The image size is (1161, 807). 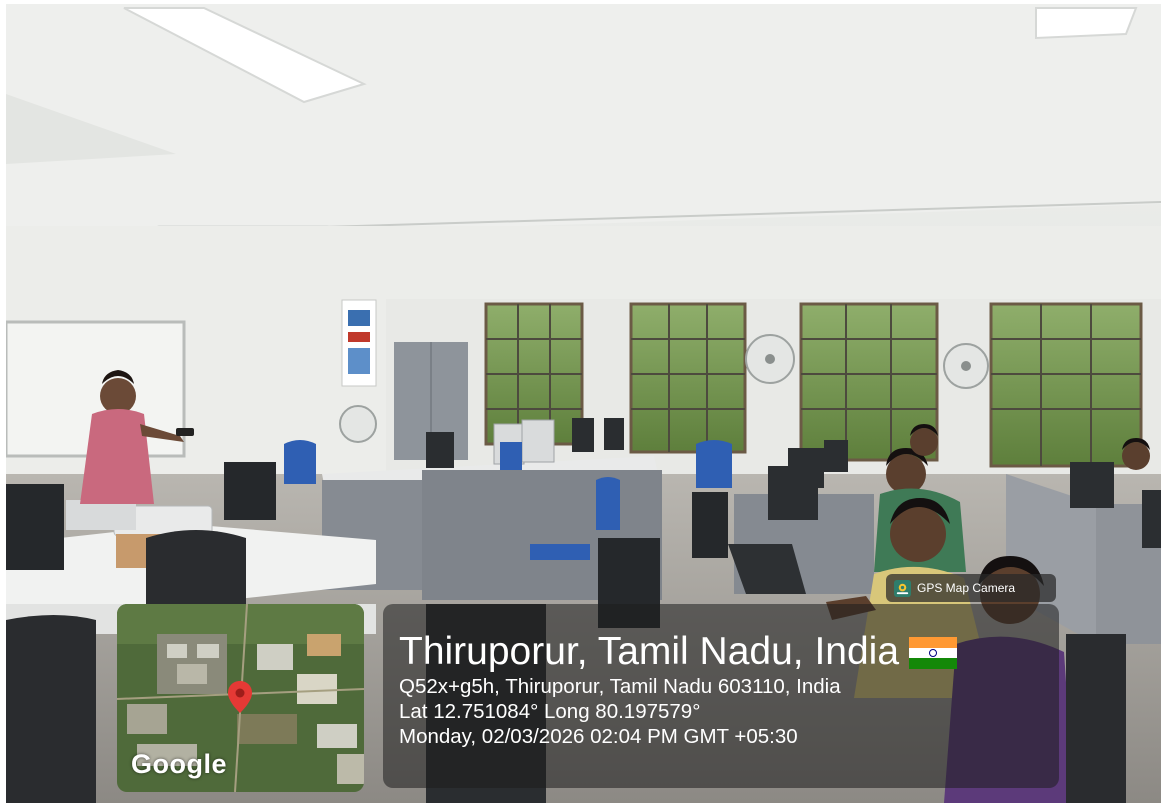 What do you see at coordinates (598, 736) in the screenshot?
I see `datetime-line: Monday, 02/03/2026 02:04 PM GMT +05:30` at bounding box center [598, 736].